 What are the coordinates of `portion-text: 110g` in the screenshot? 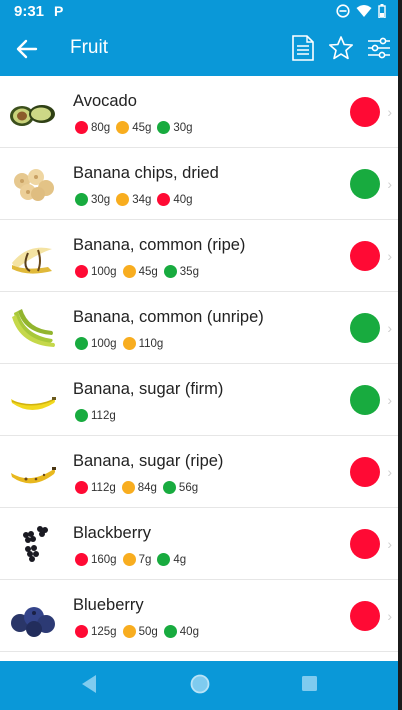 It's located at (151, 343).